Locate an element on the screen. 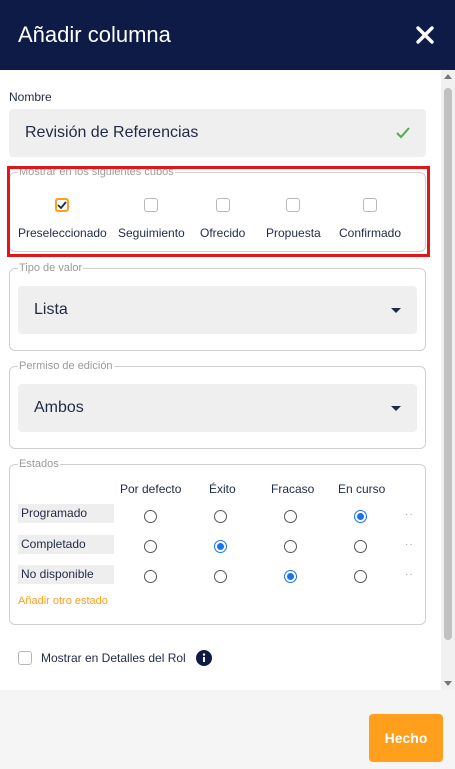 The width and height of the screenshot is (455, 769). cube-label: Ofrecido is located at coordinates (223, 233).